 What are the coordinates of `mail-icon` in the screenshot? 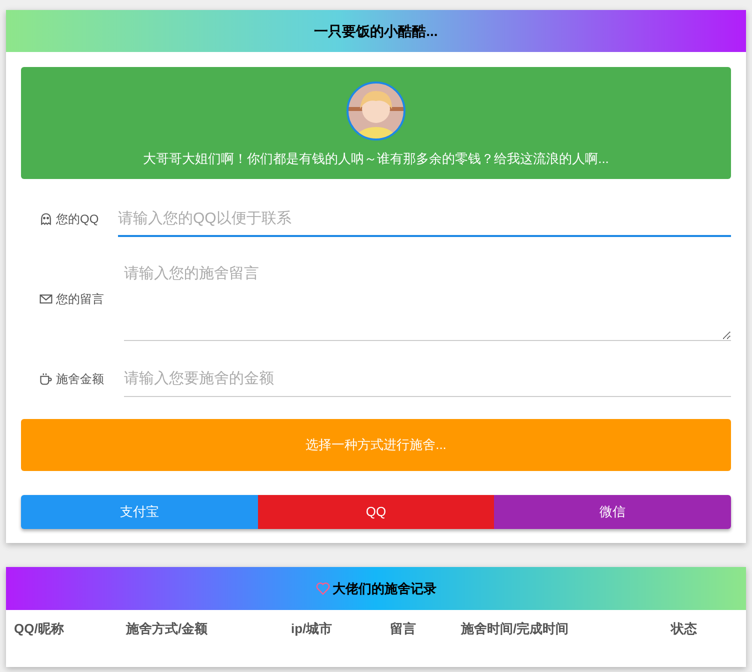 It's located at (46, 299).